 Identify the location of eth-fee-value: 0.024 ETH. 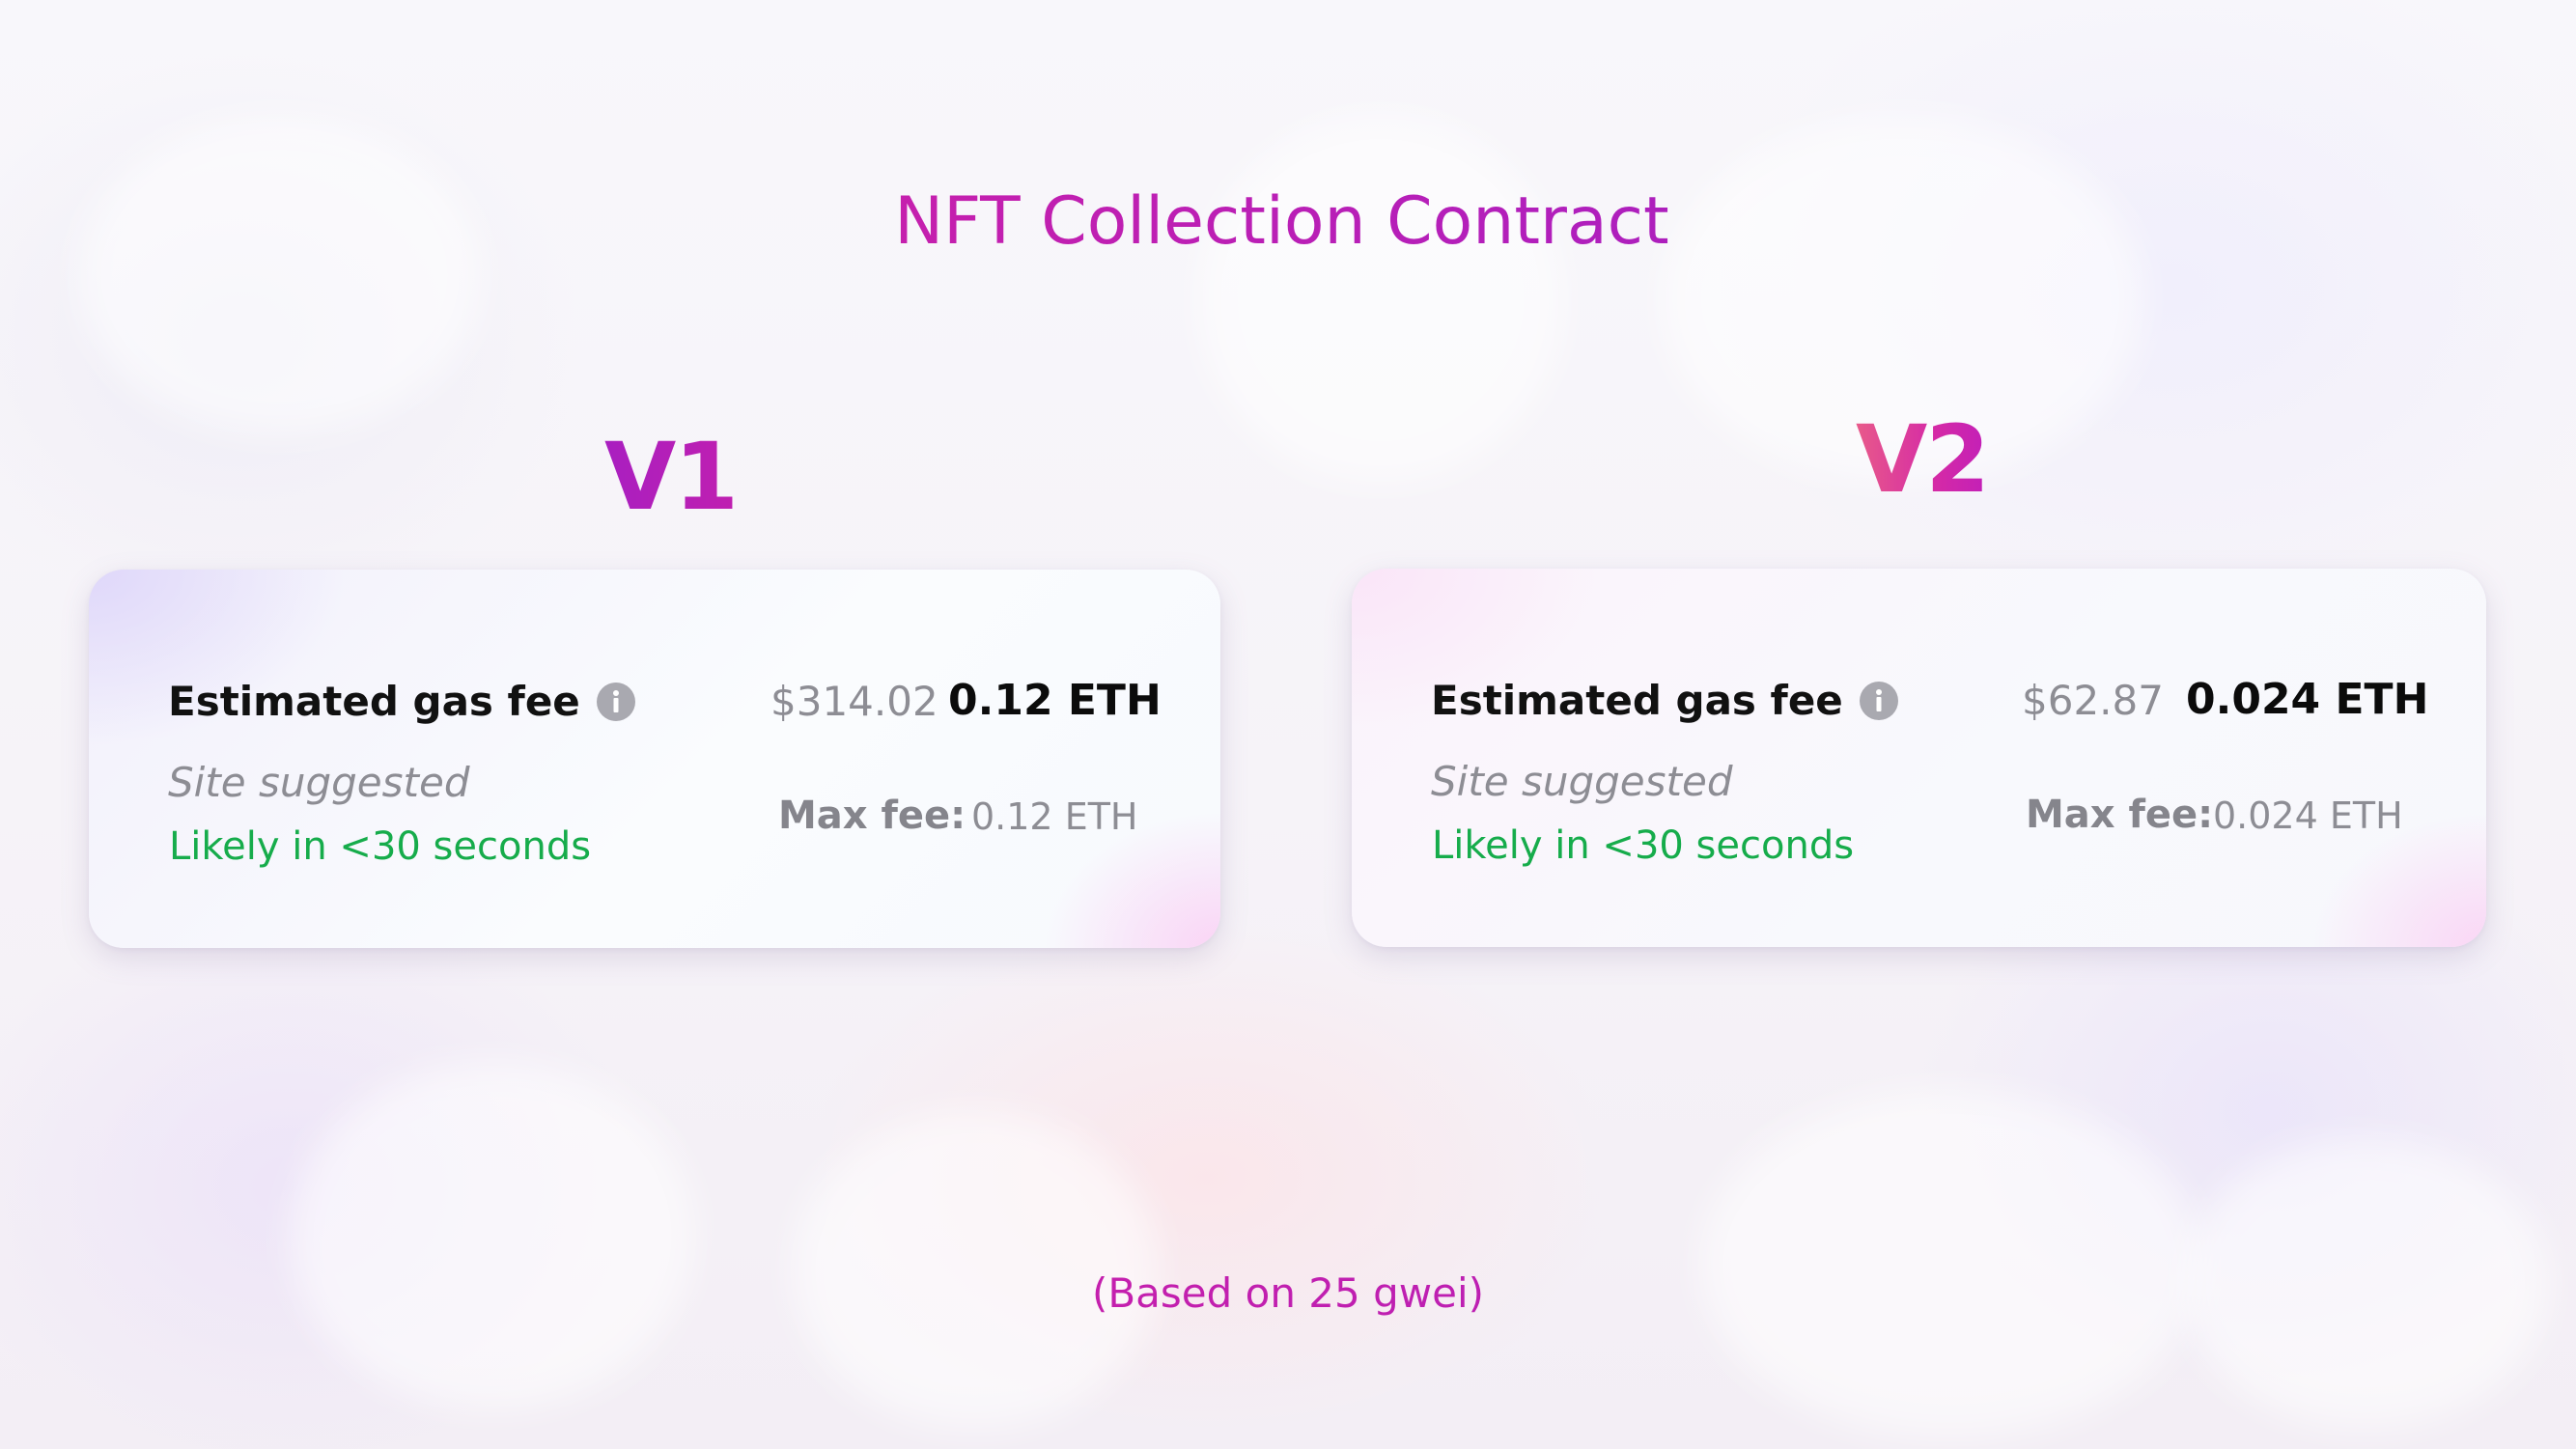
(2308, 699).